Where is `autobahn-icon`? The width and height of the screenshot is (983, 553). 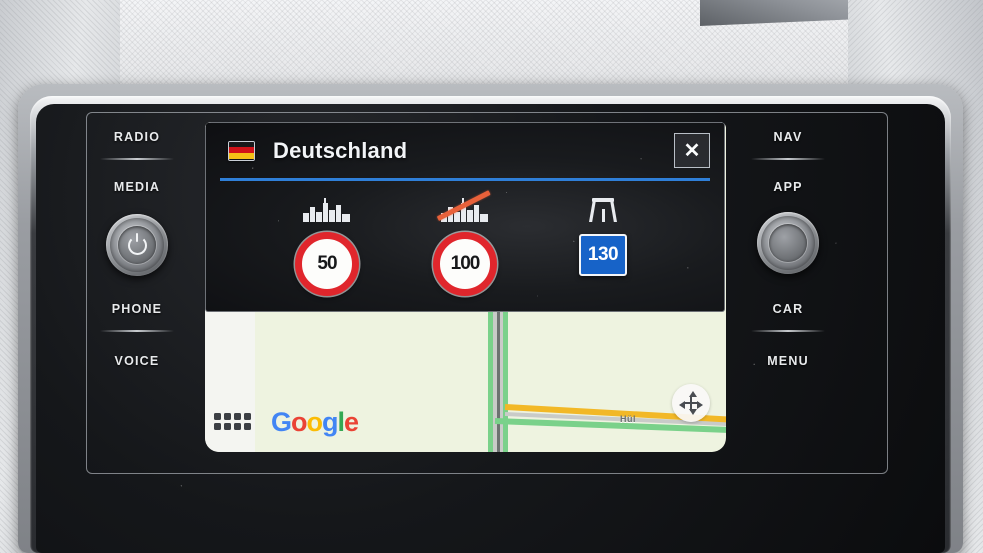
autobahn-icon is located at coordinates (603, 207).